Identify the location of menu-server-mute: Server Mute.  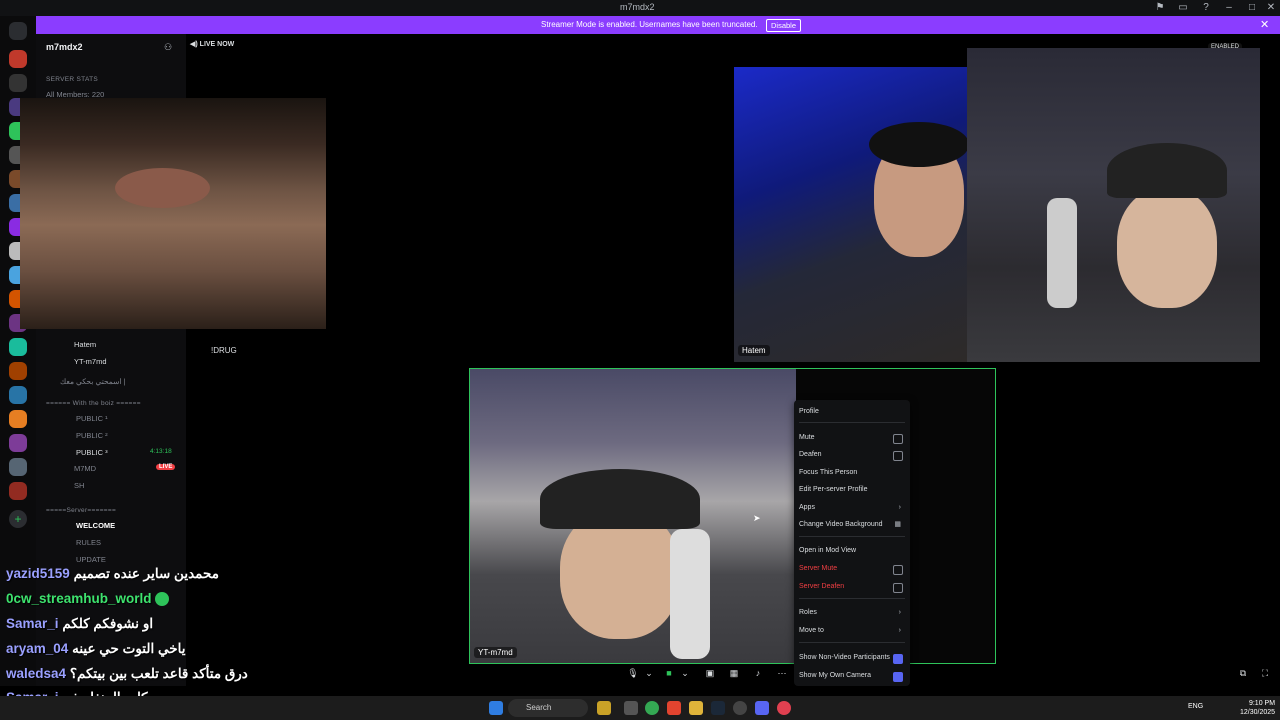
(852, 569).